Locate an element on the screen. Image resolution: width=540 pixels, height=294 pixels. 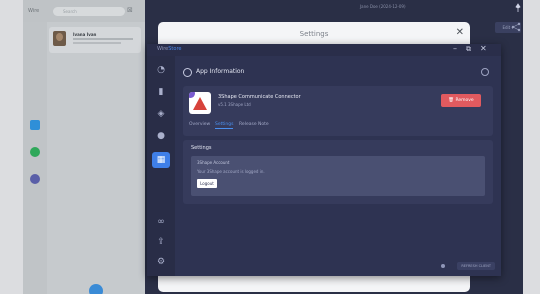
status-dot-icon is located at coordinates (443, 266).